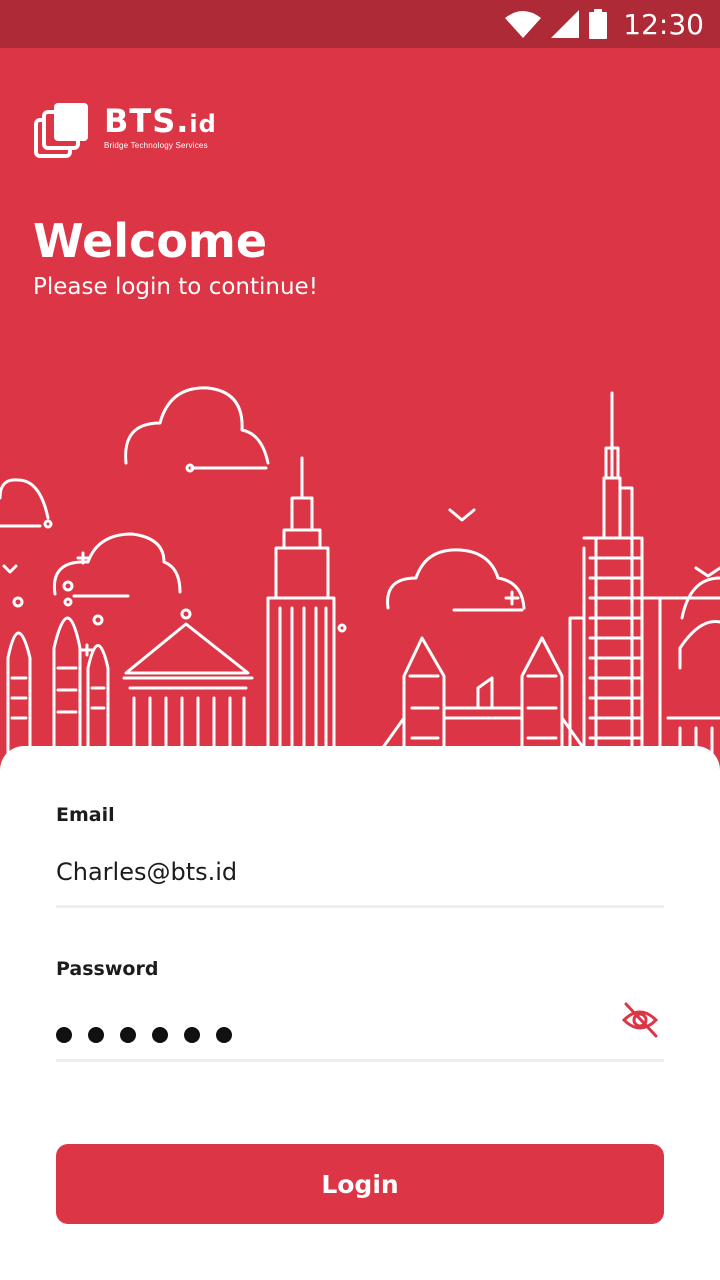 This screenshot has width=720, height=1280. I want to click on login-button: Login, so click(360, 1184).